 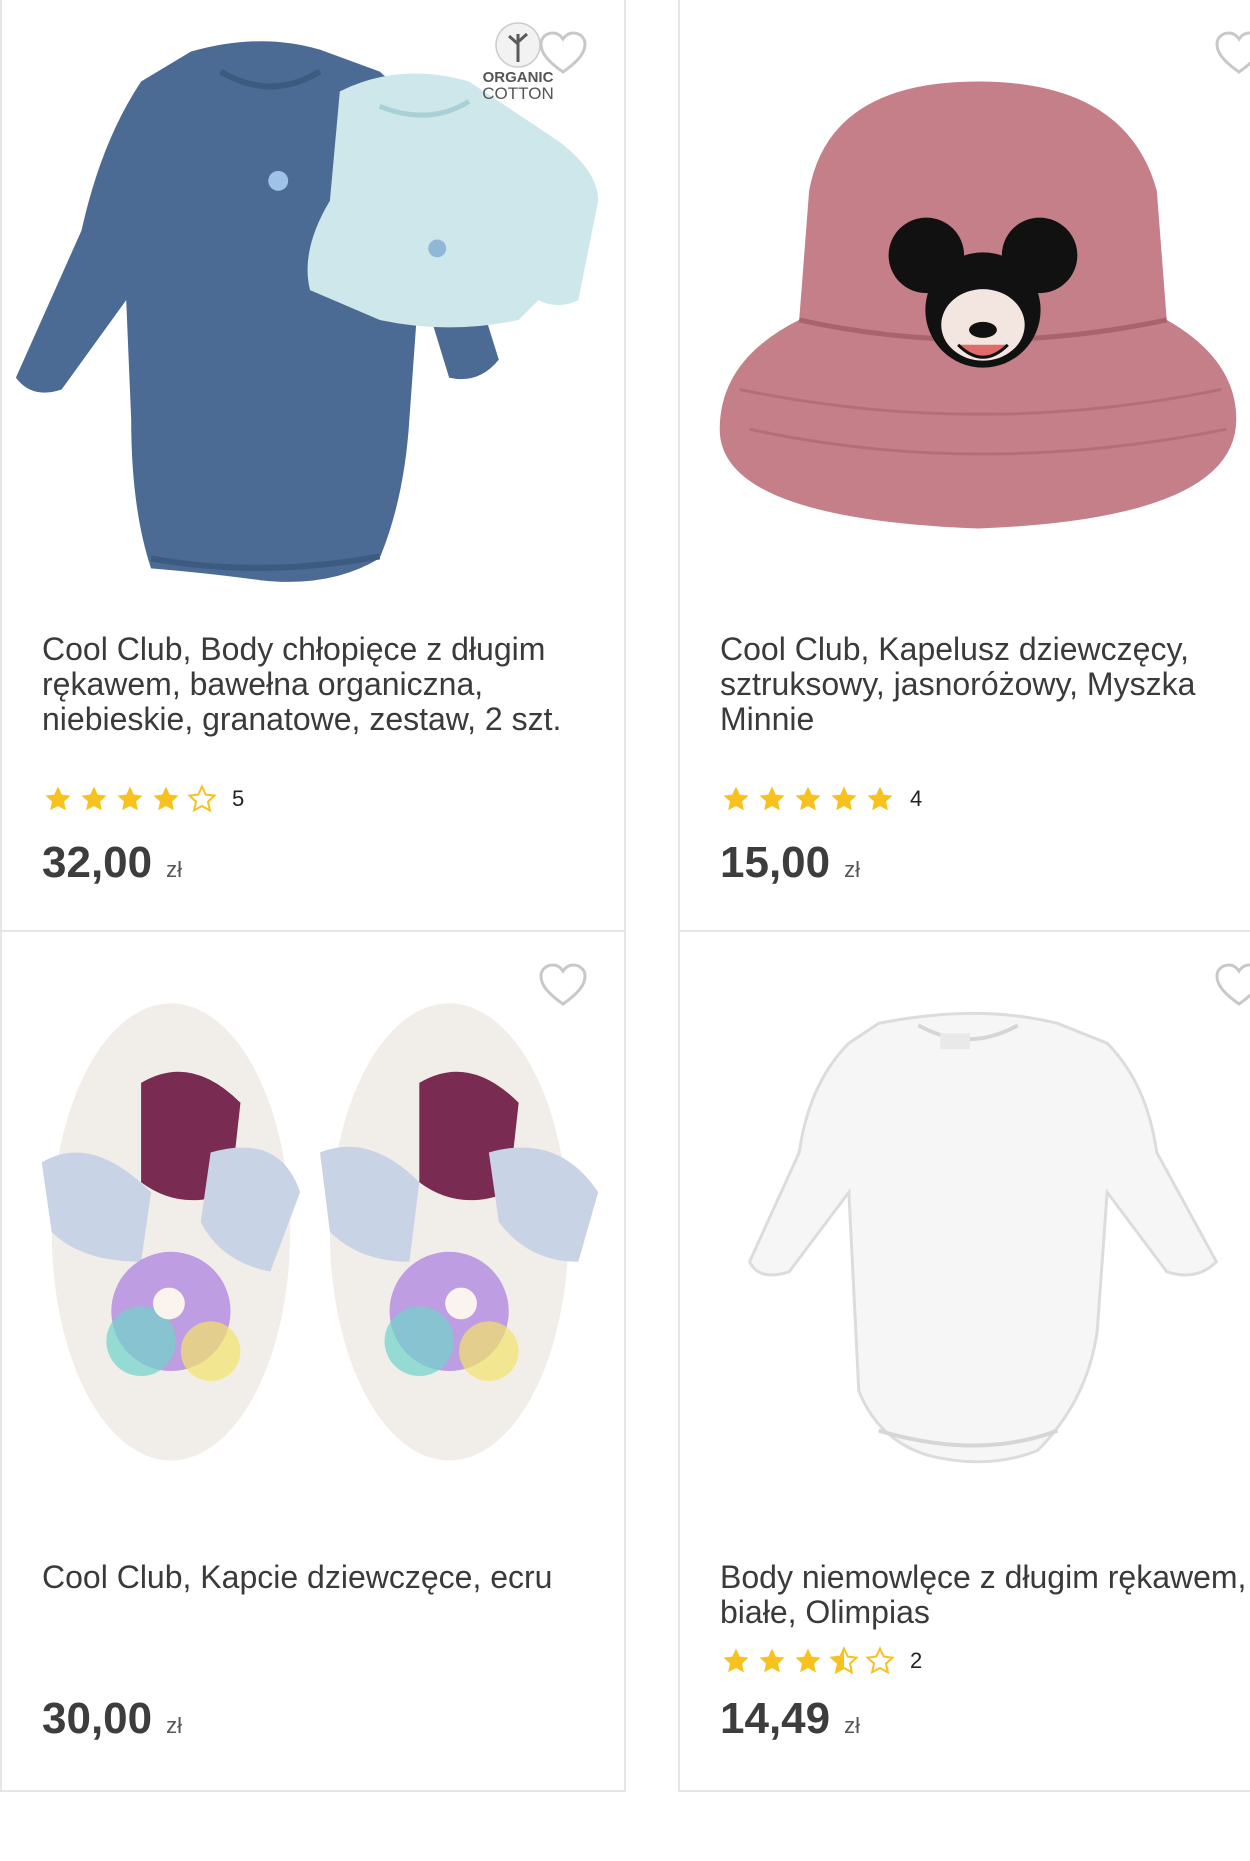 I want to click on rating-count: 2, so click(x=916, y=1660).